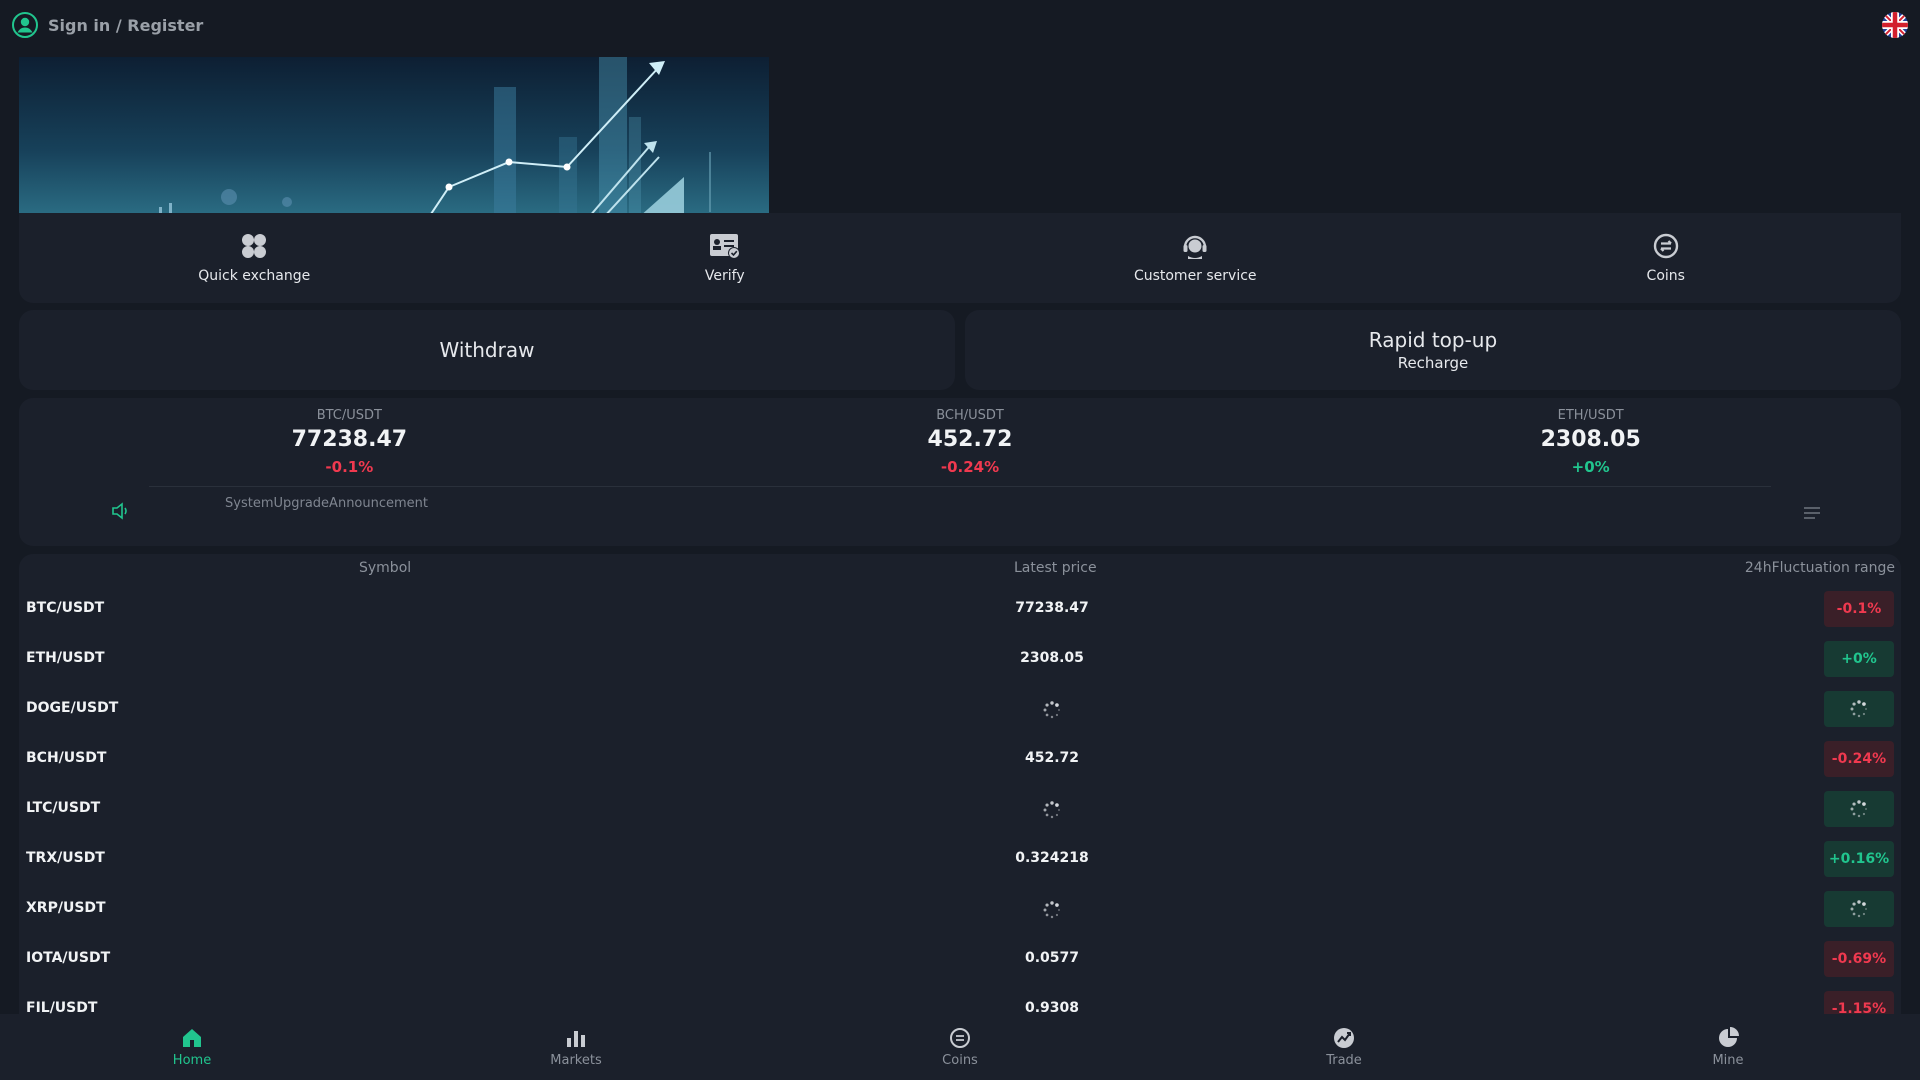 The width and height of the screenshot is (1920, 1080). I want to click on bottom-nav: Home Markets Coins Trade Mine, so click(960, 1047).